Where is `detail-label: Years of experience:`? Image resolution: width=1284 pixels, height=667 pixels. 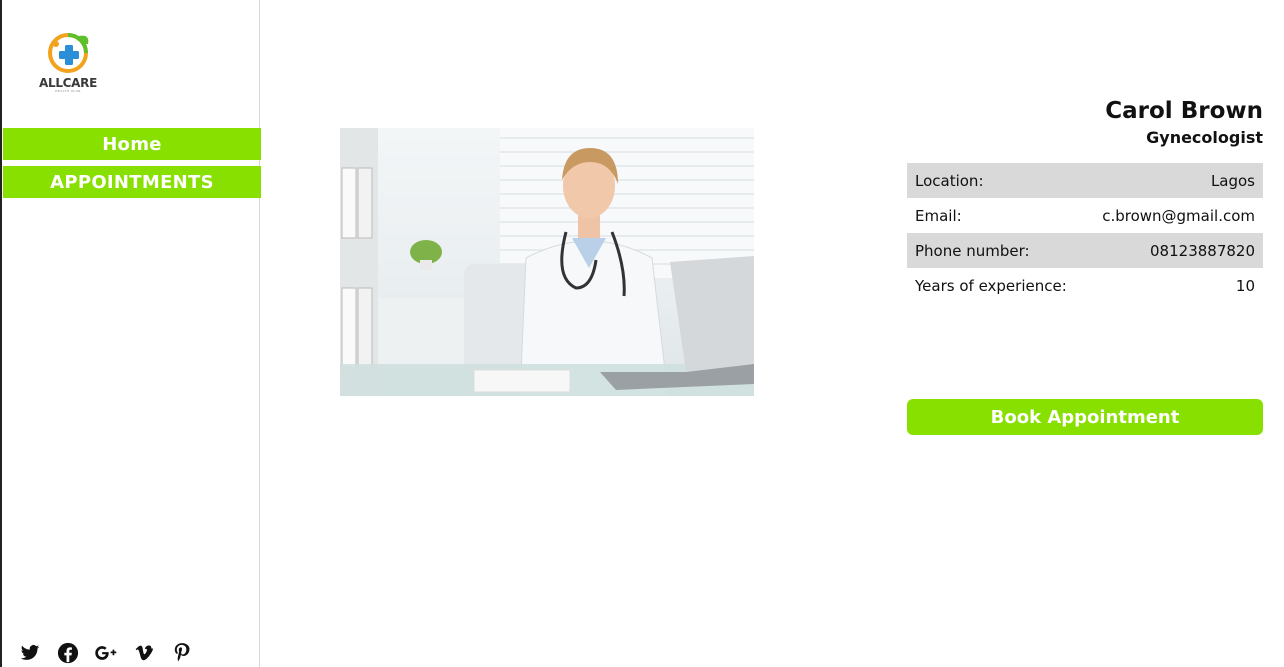
detail-label: Years of experience: is located at coordinates (991, 285).